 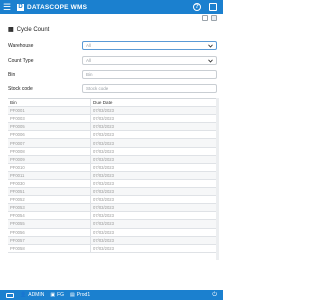 I want to click on page-title-text: Cycle Count, so click(x=33, y=29).